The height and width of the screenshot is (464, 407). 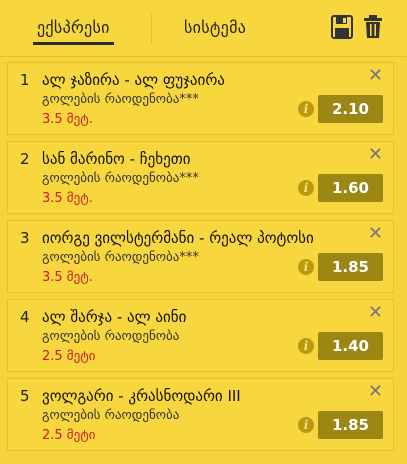 What do you see at coordinates (350, 346) in the screenshot?
I see `odds-button: 1.40` at bounding box center [350, 346].